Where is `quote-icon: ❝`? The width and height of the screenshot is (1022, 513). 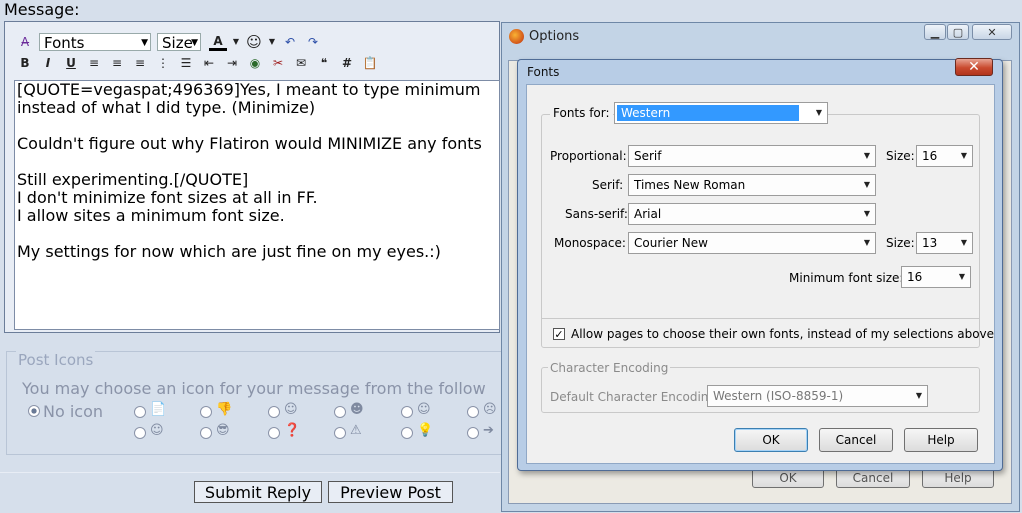 quote-icon: ❝ is located at coordinates (324, 63).